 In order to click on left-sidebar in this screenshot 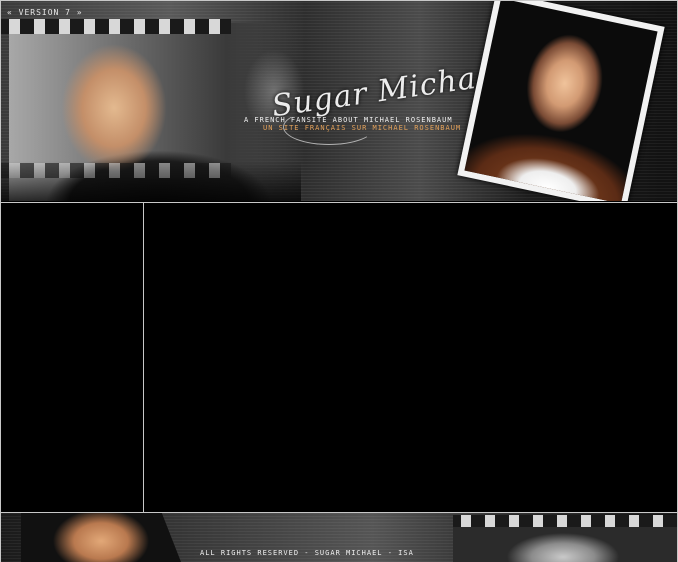, I will do `click(72, 357)`.